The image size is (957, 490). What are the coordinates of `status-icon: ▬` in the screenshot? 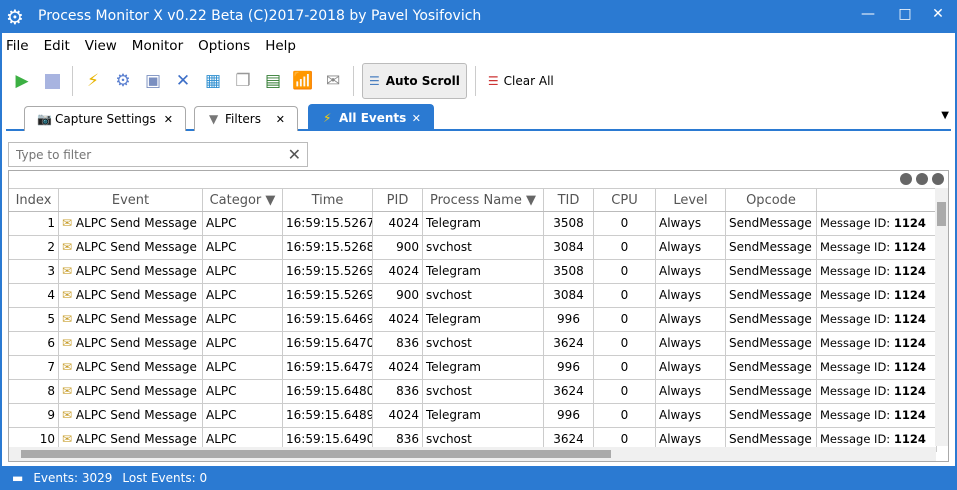 It's located at (18, 478).